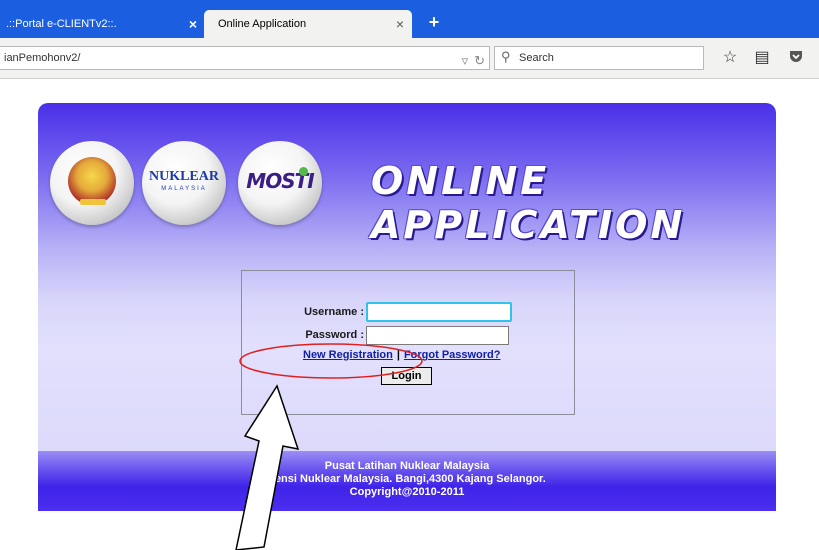 The height and width of the screenshot is (550, 819). Describe the element at coordinates (61, 24) in the screenshot. I see `tab-label: .::Portal e-CLIENTv2::.` at that location.